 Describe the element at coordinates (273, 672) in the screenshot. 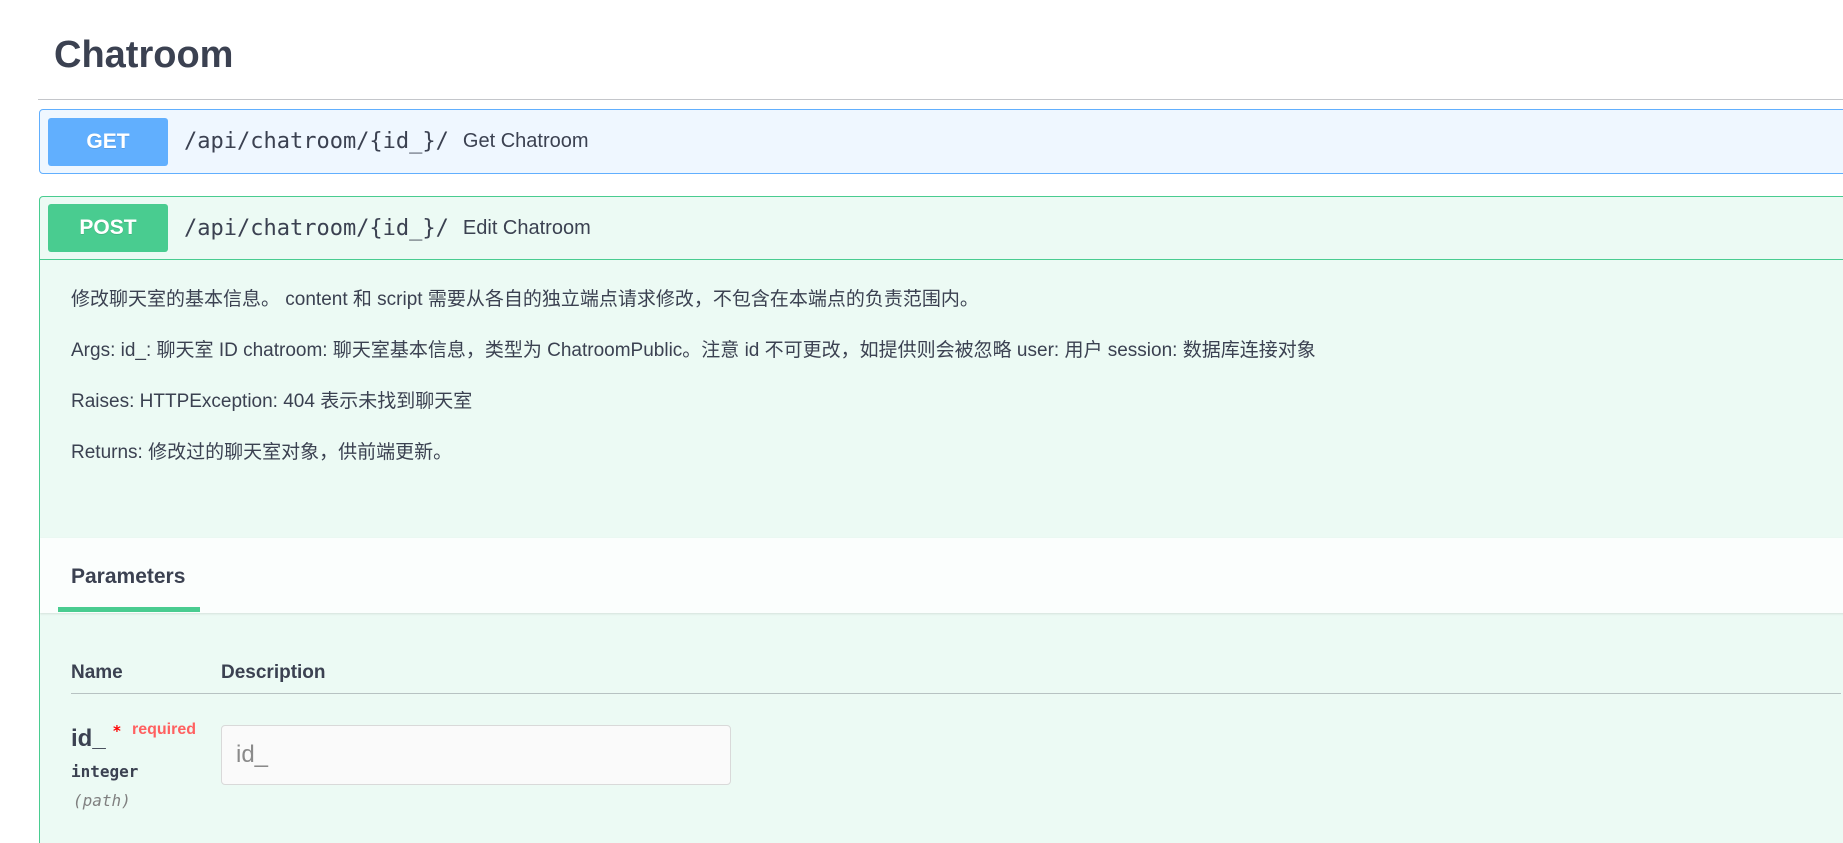

I see `column-header-description: Description` at that location.